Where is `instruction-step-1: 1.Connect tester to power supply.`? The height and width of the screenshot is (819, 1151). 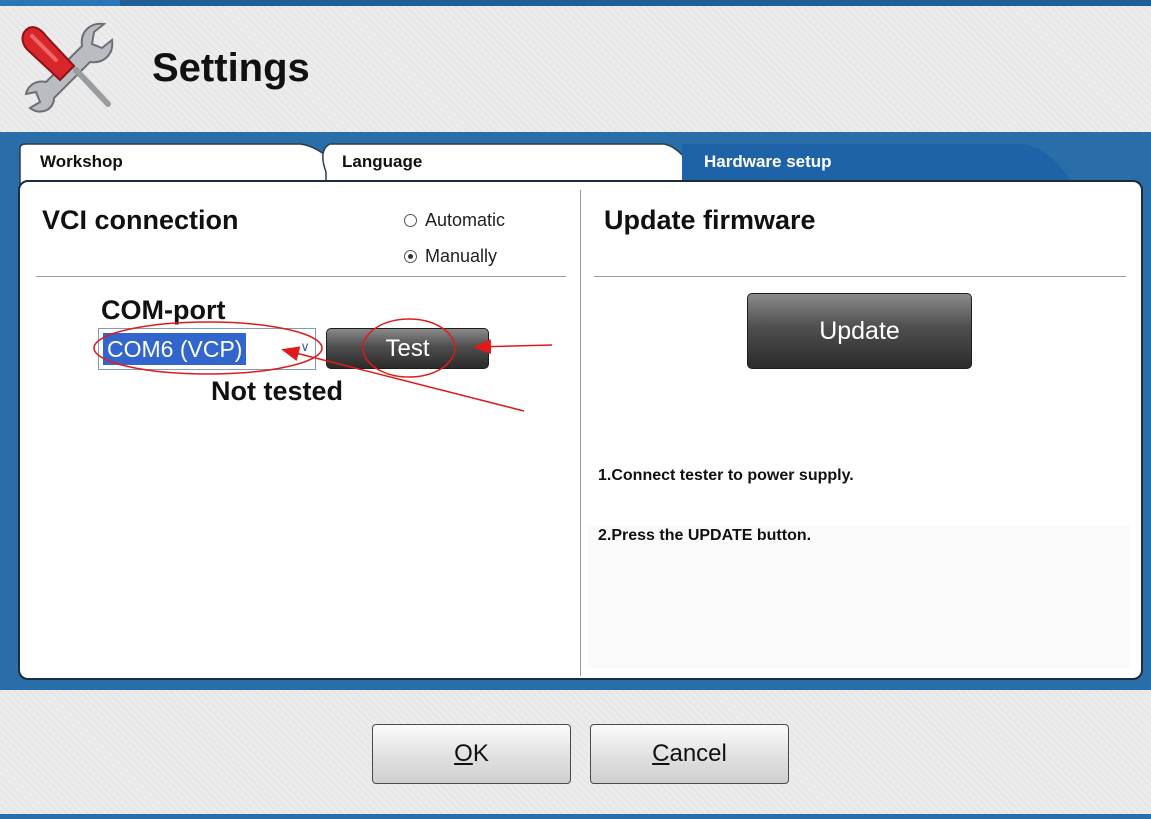
instruction-step-1: 1.Connect tester to power supply. is located at coordinates (726, 475).